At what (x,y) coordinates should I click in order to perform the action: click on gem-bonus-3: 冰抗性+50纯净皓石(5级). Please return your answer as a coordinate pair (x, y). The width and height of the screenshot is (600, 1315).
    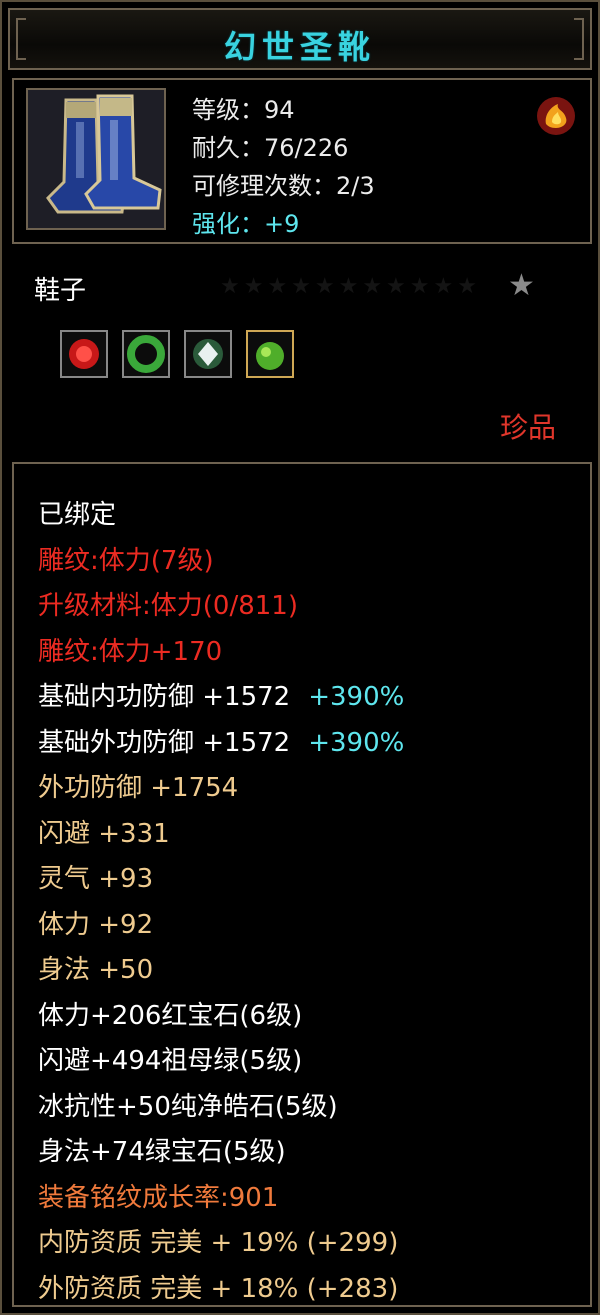
    Looking at the image, I should click on (188, 1107).